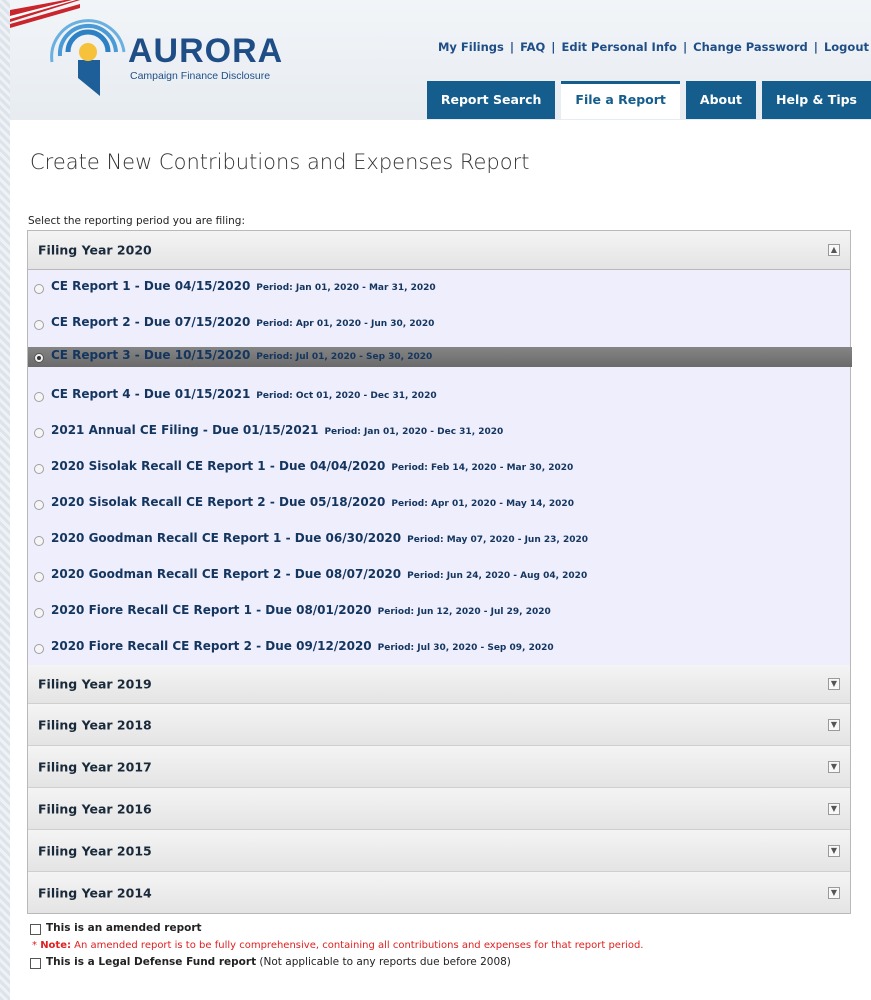  What do you see at coordinates (95, 724) in the screenshot?
I see `filing-year-label: Filing Year 2018` at bounding box center [95, 724].